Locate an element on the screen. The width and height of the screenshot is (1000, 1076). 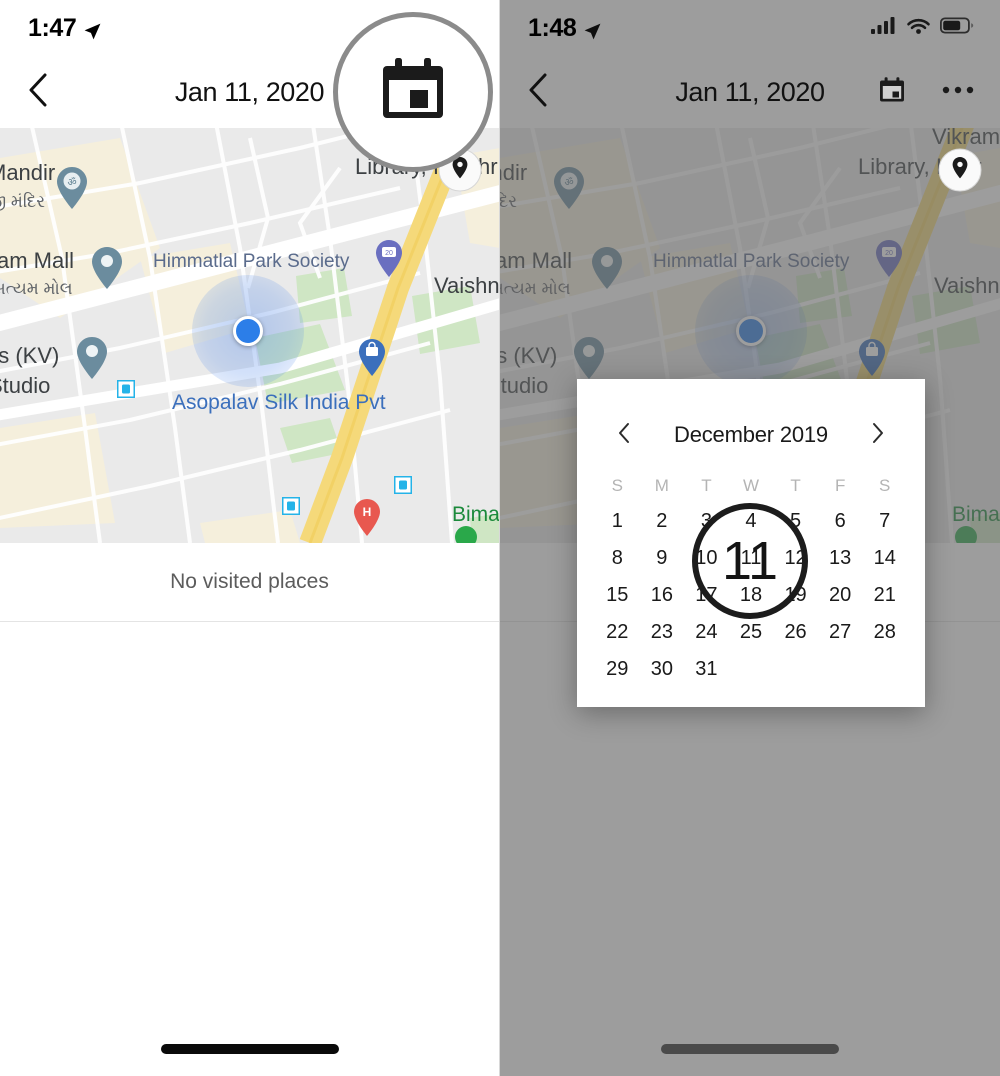
right-nav-bar: Jan 11, 2020 is located at coordinates (750, 92).